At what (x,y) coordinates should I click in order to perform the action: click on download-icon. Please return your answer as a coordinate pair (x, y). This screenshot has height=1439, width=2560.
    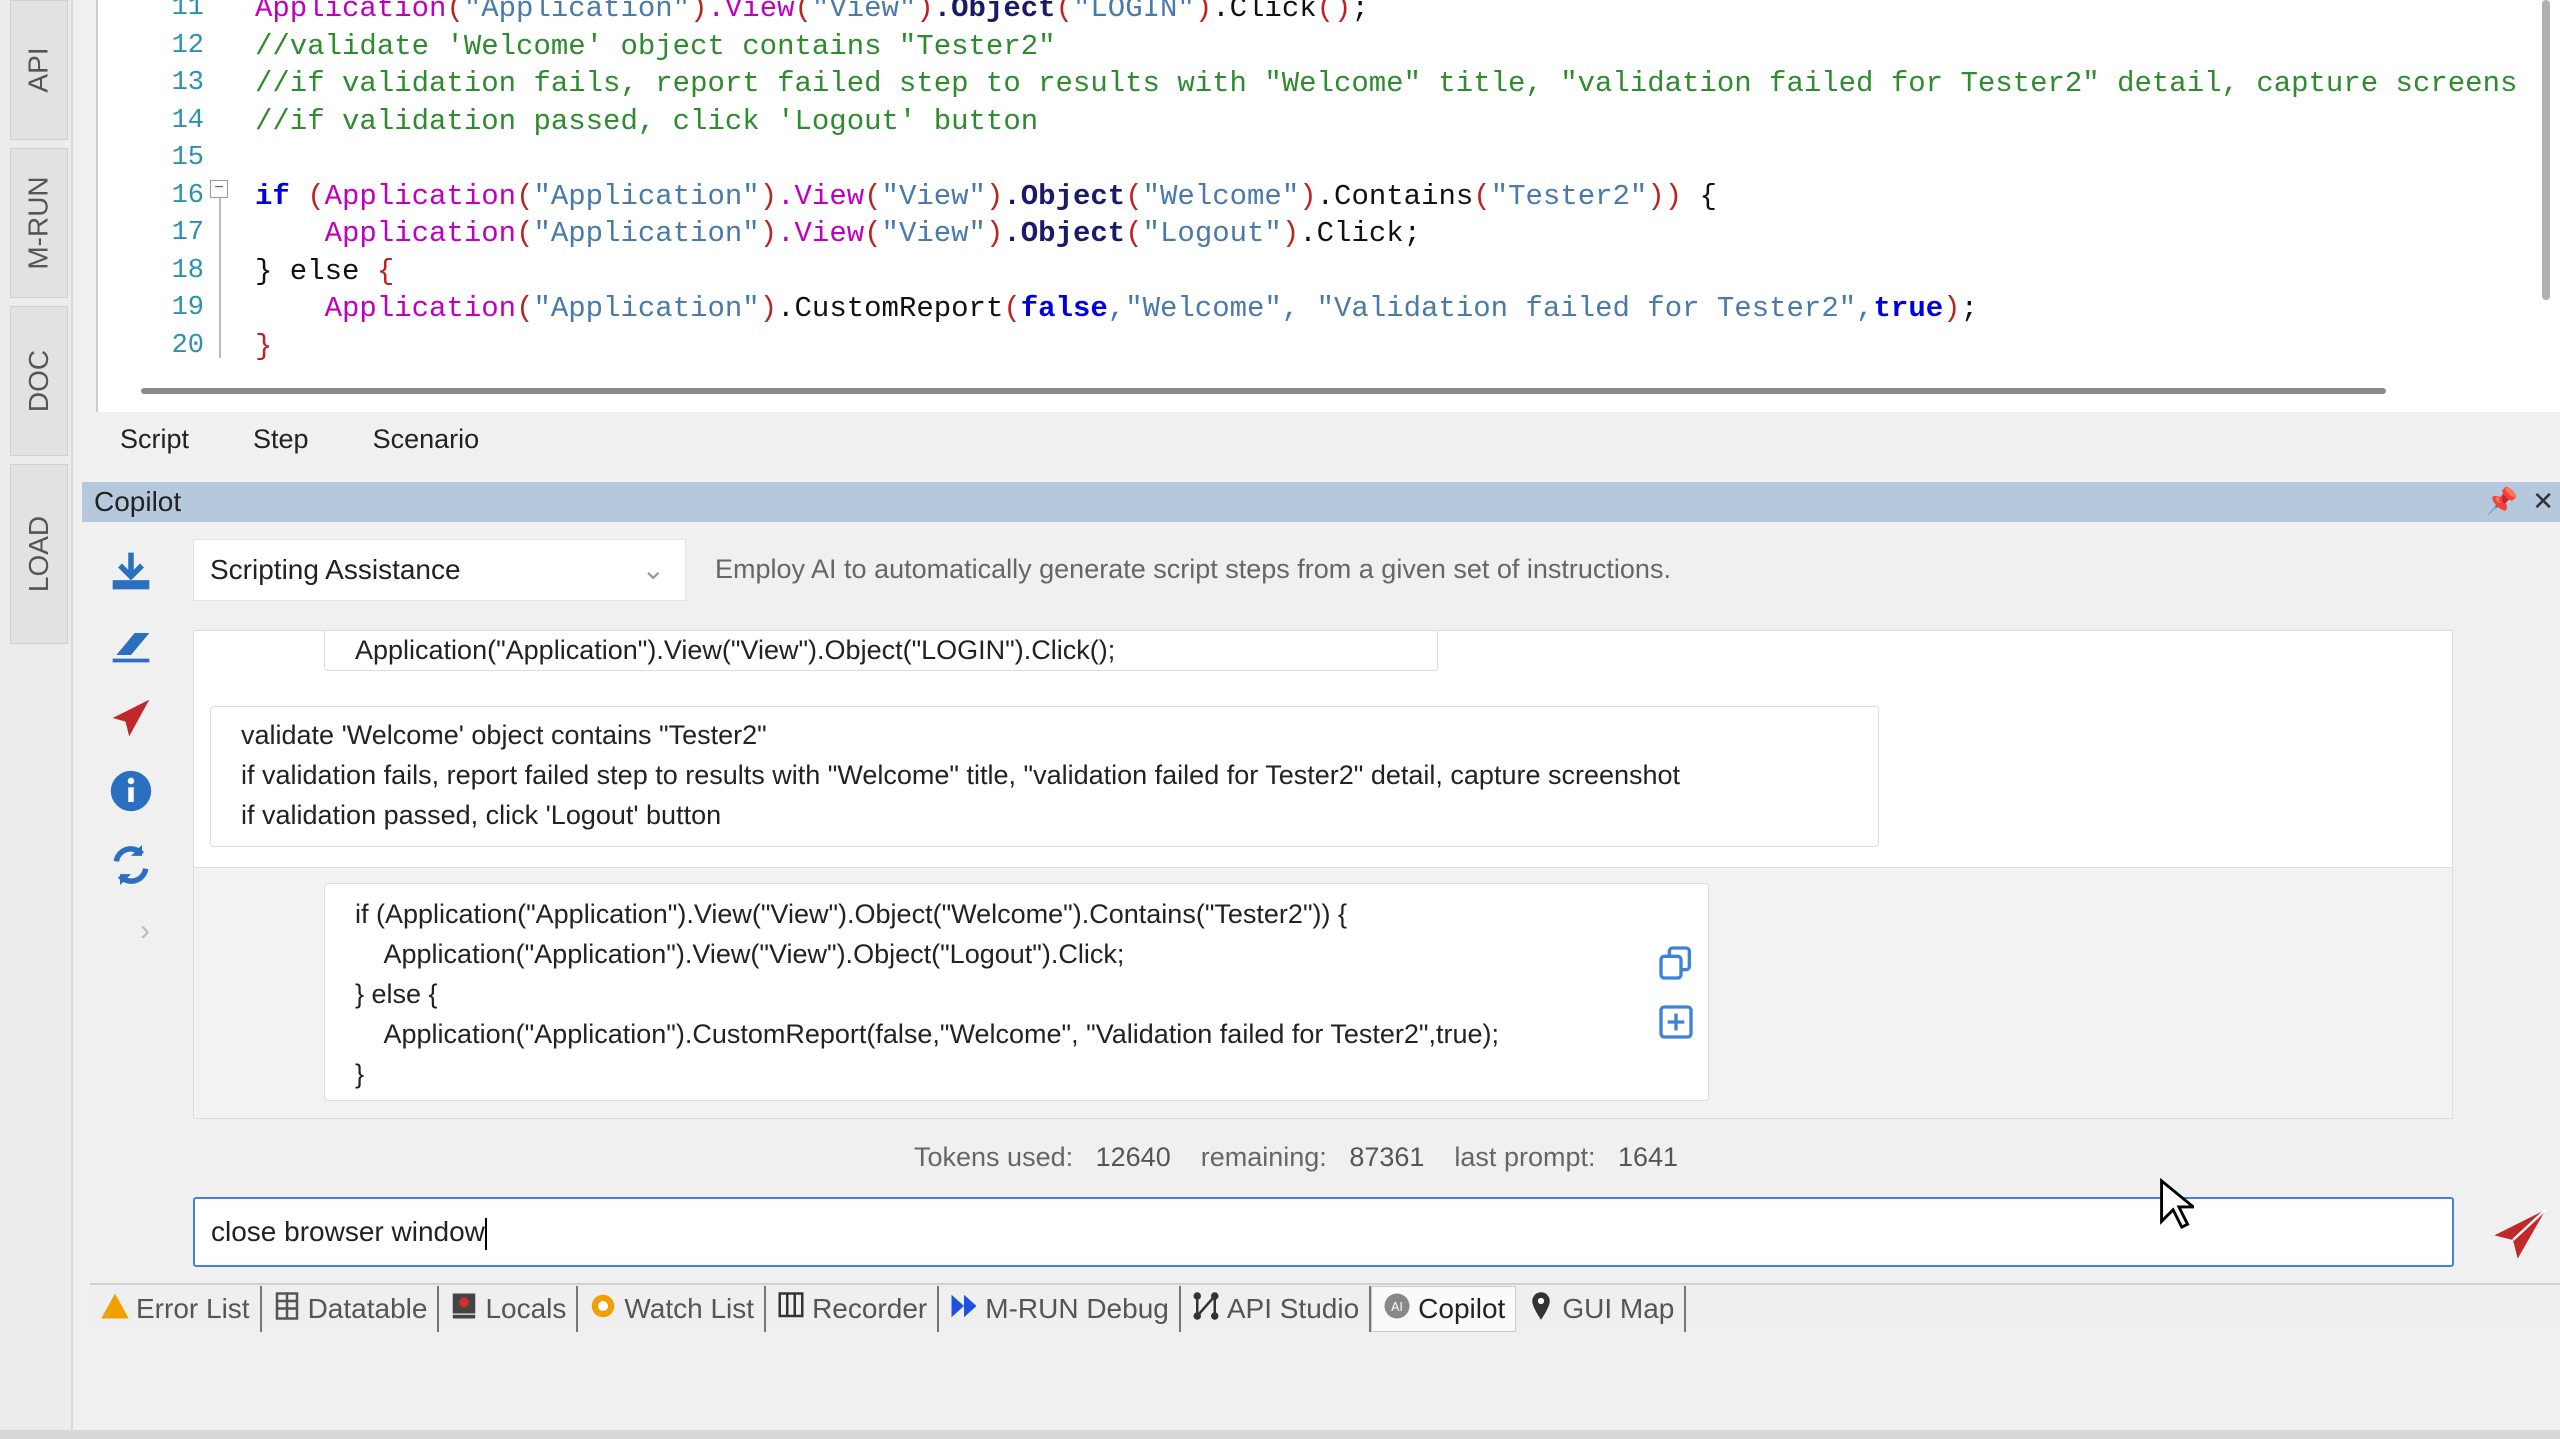
    Looking at the image, I should click on (131, 571).